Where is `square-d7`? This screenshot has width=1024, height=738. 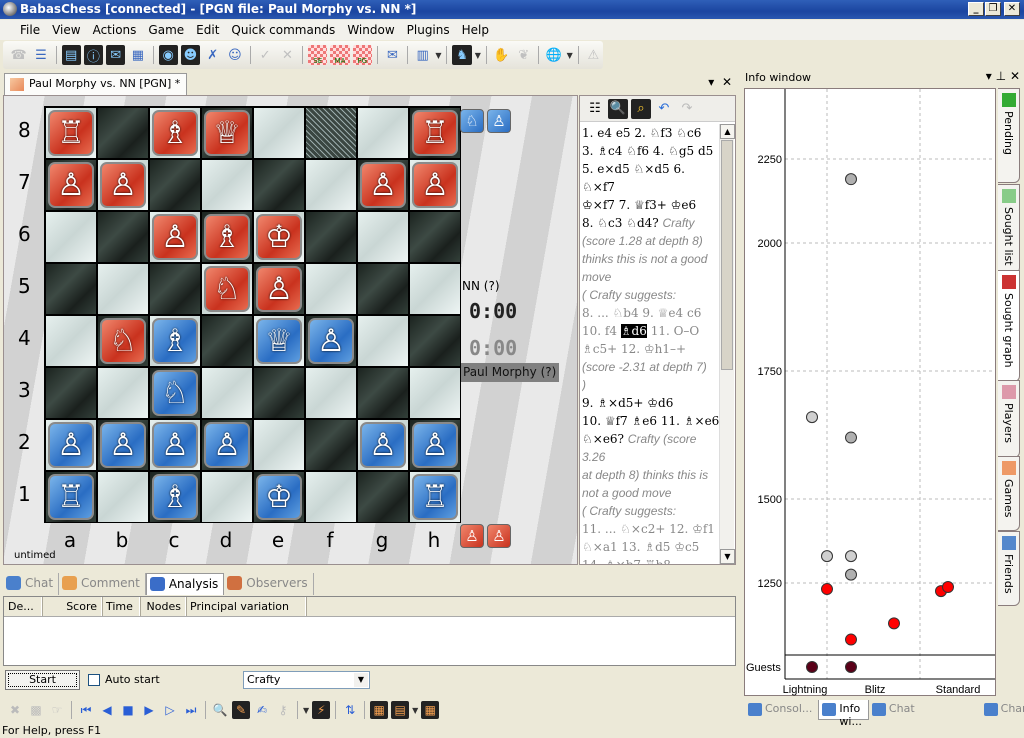
square-d7 is located at coordinates (227, 185).